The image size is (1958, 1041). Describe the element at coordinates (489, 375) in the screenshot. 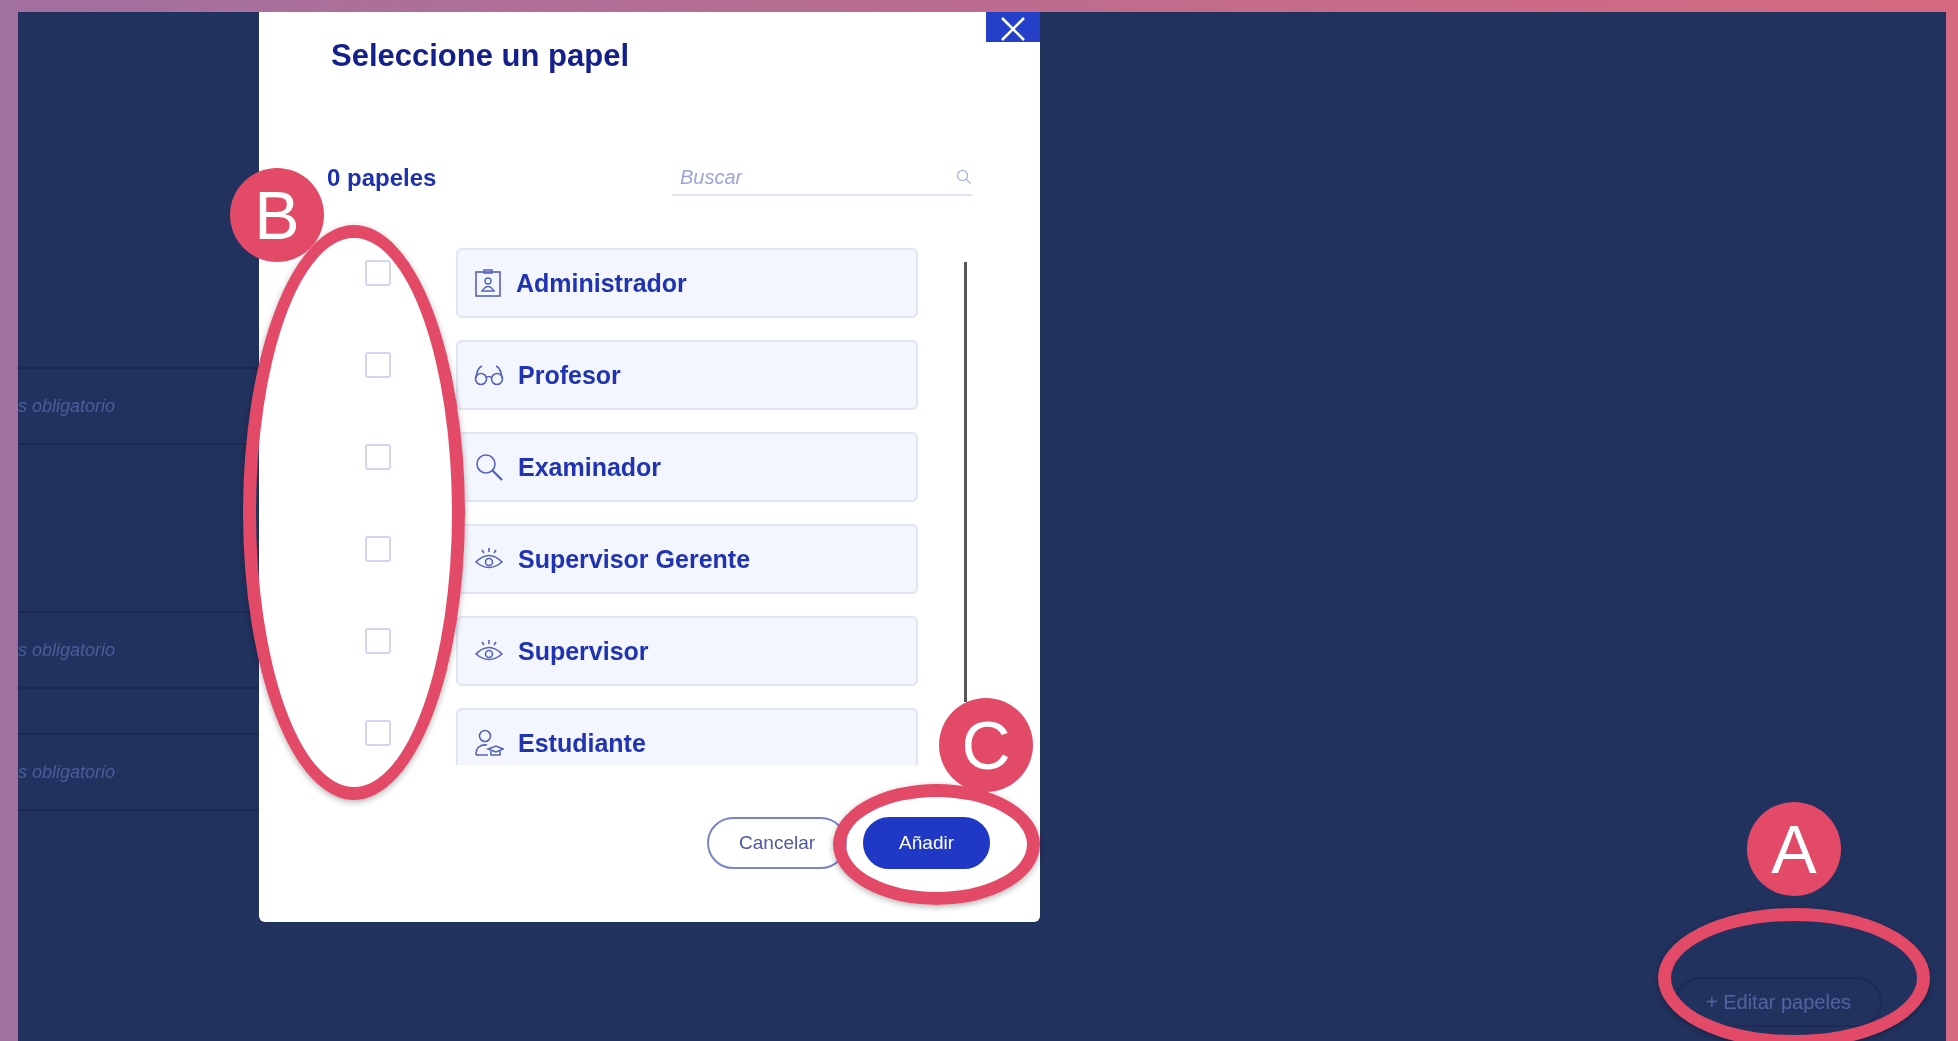

I see `glasses-icon` at that location.